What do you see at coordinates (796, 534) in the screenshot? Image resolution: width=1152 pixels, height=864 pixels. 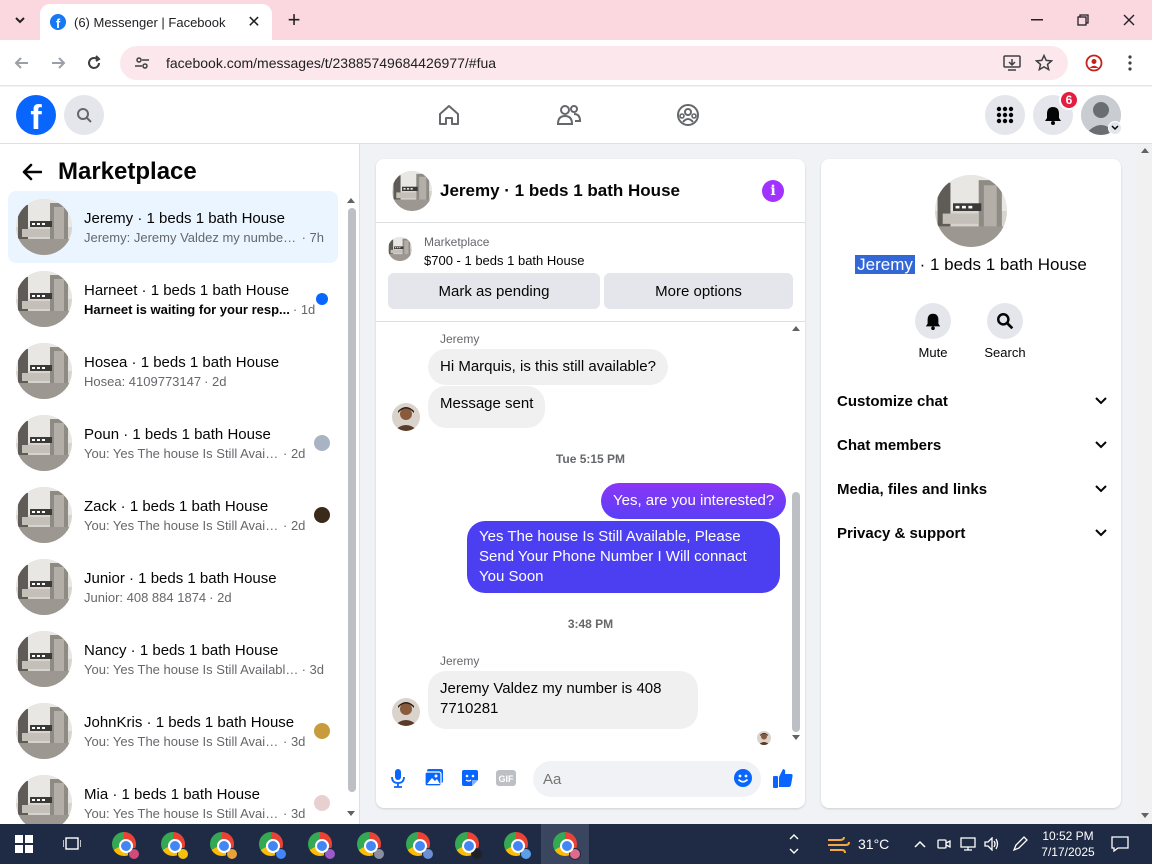 I see `chat-scrollbar` at bounding box center [796, 534].